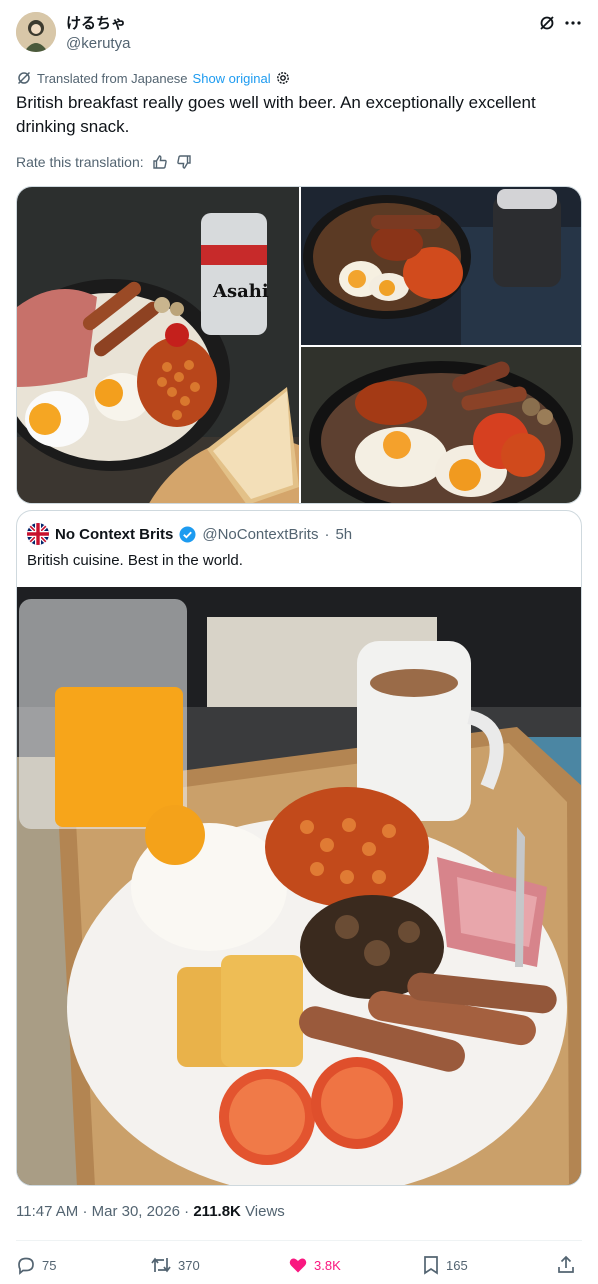 The image size is (598, 1284). What do you see at coordinates (283, 78) in the screenshot?
I see `settings-gear-icon` at bounding box center [283, 78].